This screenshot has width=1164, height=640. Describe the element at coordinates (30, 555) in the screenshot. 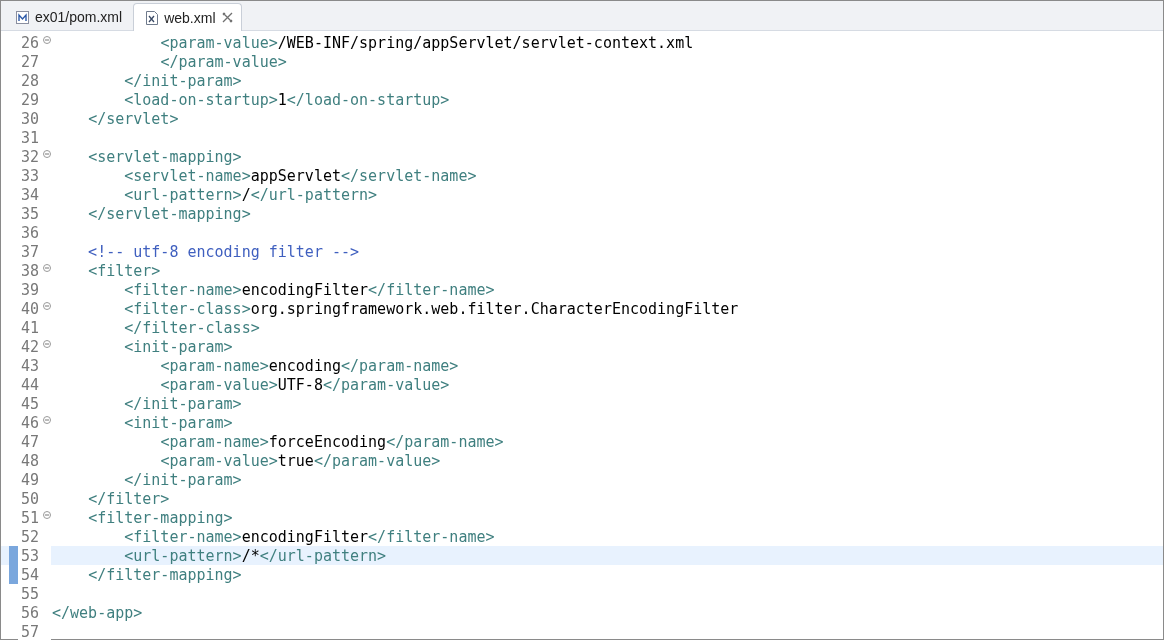

I see `line-number: 53` at that location.